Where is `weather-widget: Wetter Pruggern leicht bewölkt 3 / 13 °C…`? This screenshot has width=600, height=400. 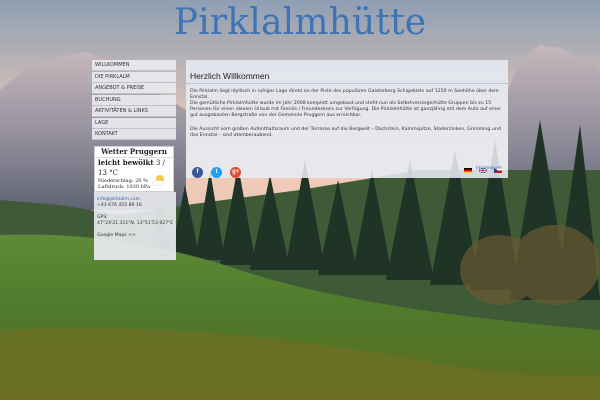
weather-widget: Wetter Pruggern leicht bewölkt 3 / 13 °C… is located at coordinates (134, 169).